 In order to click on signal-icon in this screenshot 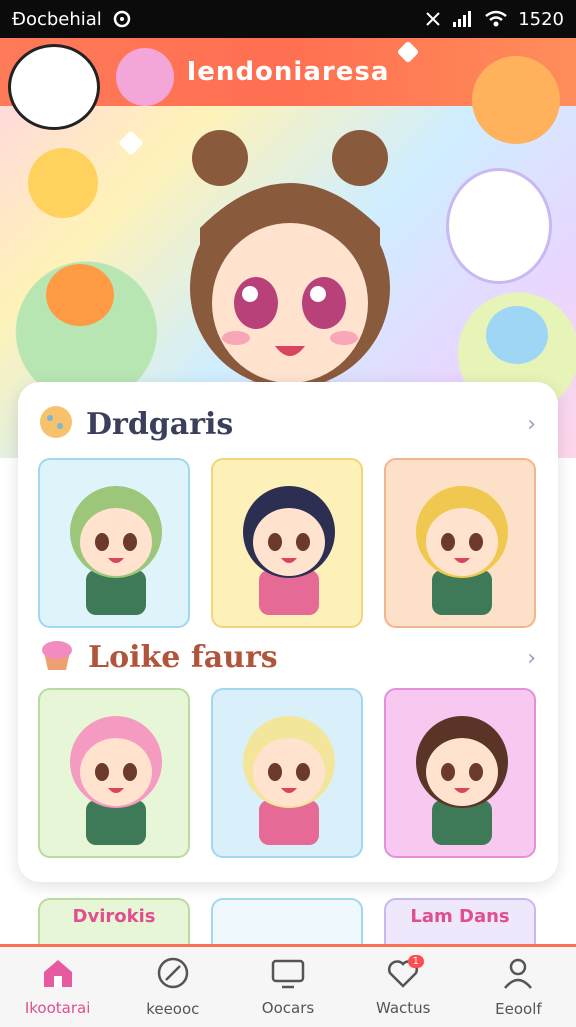, I will do `click(463, 19)`.